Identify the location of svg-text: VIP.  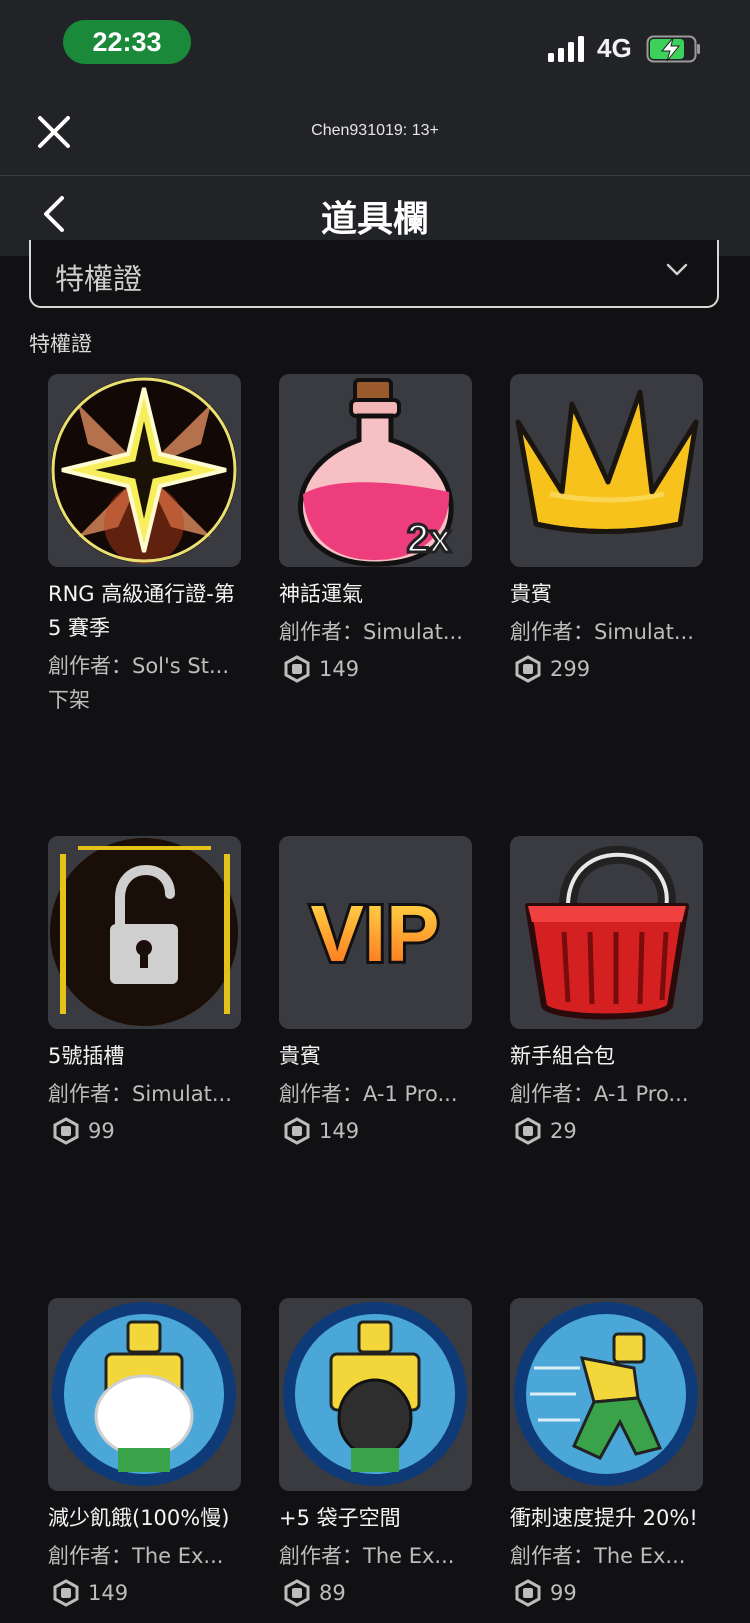
(375, 933).